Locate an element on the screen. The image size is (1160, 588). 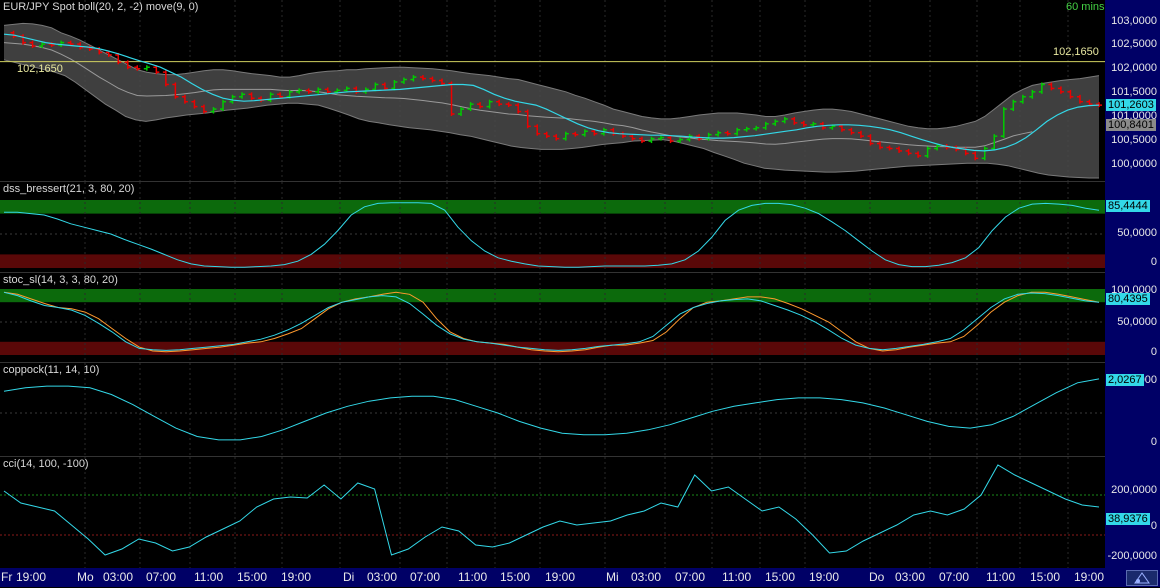
stoc-panel-title: stoc_sl(14, 3, 3, 80, 20) is located at coordinates (60, 280).